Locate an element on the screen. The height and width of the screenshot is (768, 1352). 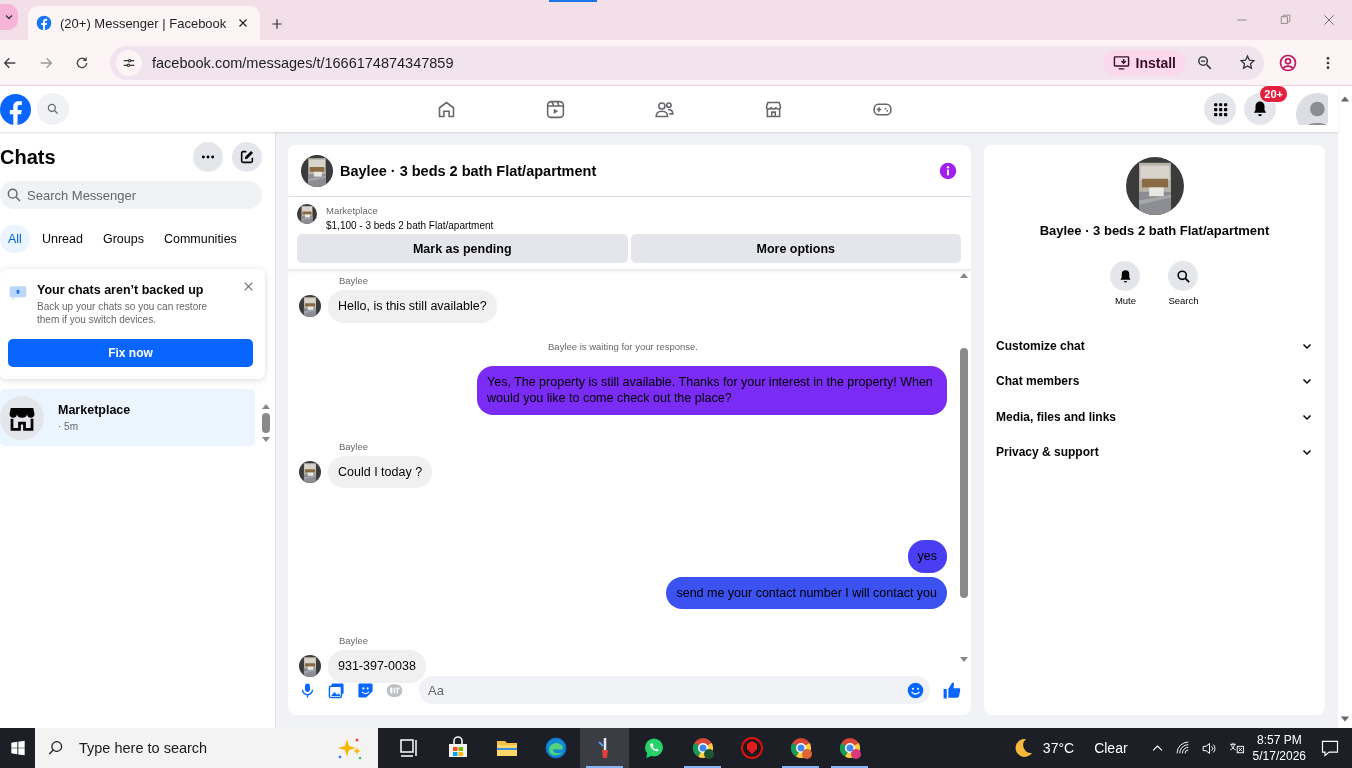
thumbs-up-icon is located at coordinates (951, 690).